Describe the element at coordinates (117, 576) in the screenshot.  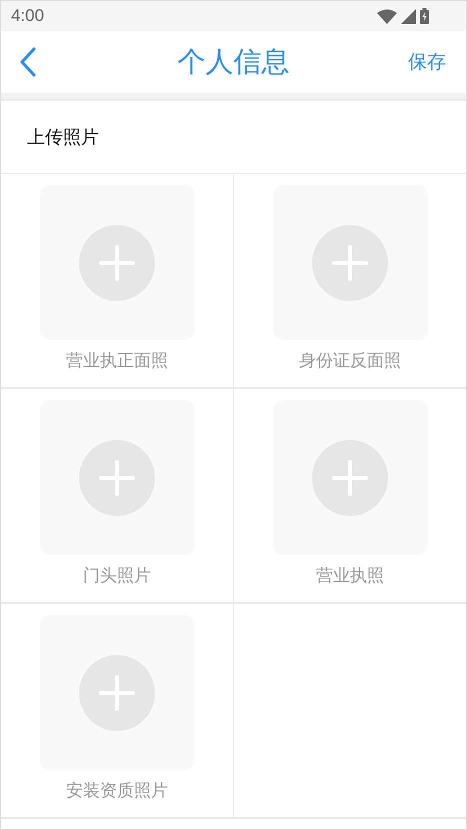
I see `upload-label: 门头照片` at that location.